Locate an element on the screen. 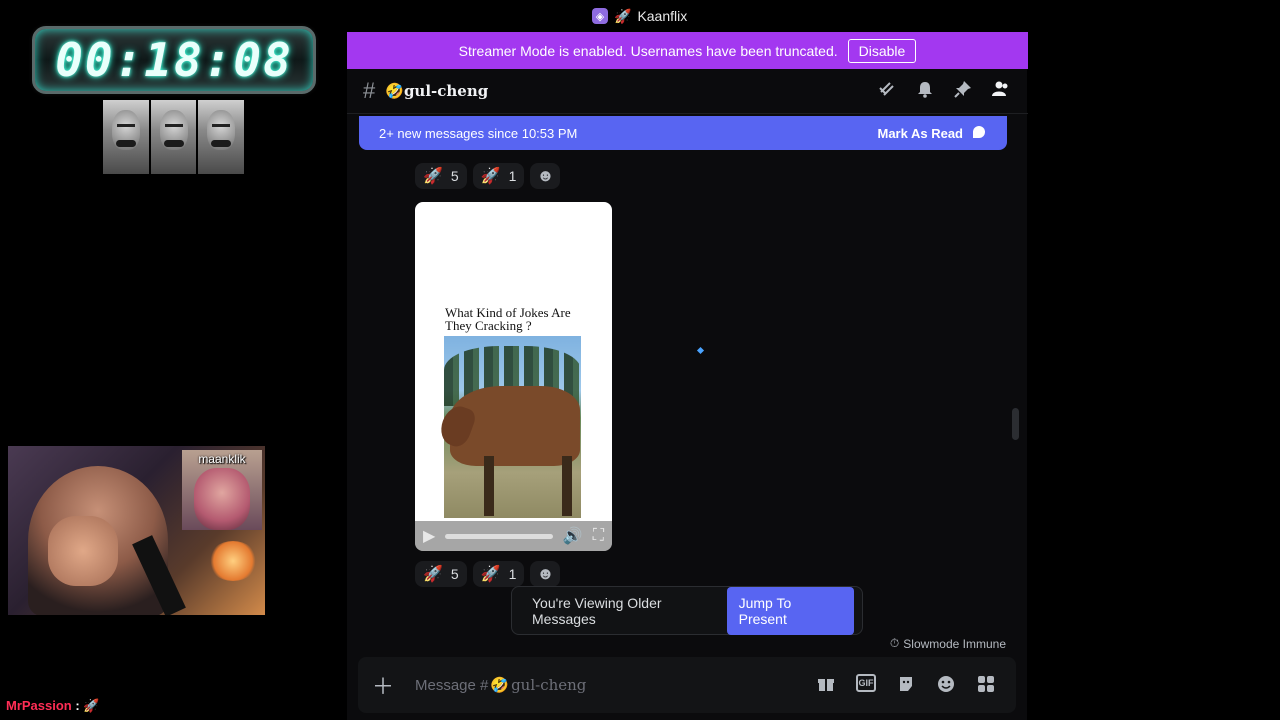  app-titlebar: ◈ 🚀 Kaanflix is located at coordinates (639, 16).